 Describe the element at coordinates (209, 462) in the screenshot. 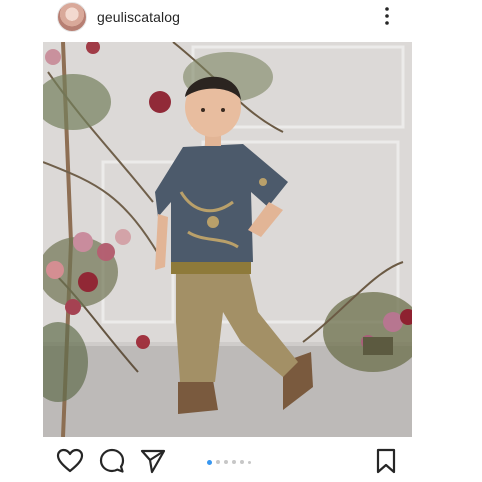

I see `carousel-dot-active` at that location.